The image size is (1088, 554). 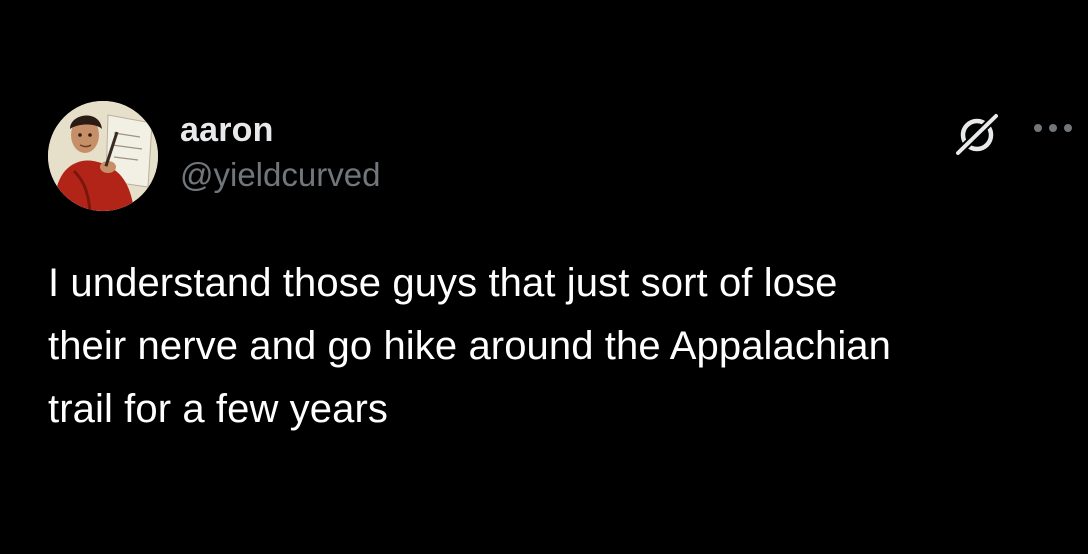 I want to click on author-handle: @yieldcurved, so click(x=280, y=175).